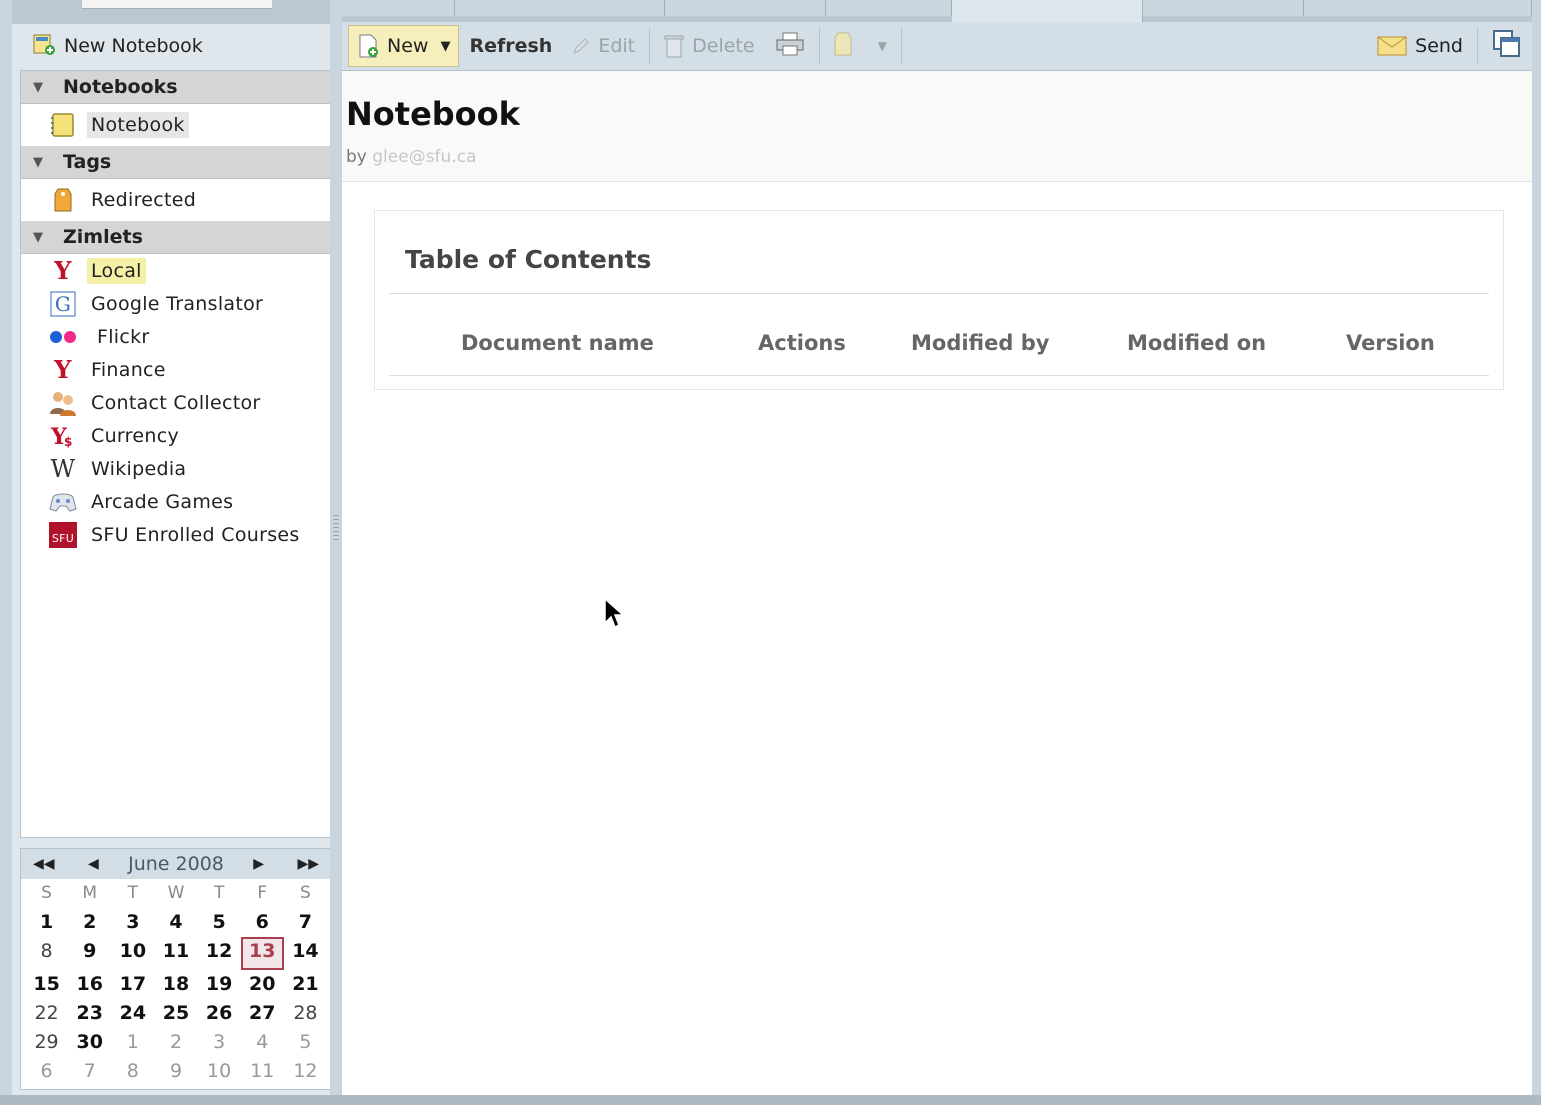 The image size is (1541, 1105). Describe the element at coordinates (802, 343) in the screenshot. I see `column-header-actions: Actions` at that location.